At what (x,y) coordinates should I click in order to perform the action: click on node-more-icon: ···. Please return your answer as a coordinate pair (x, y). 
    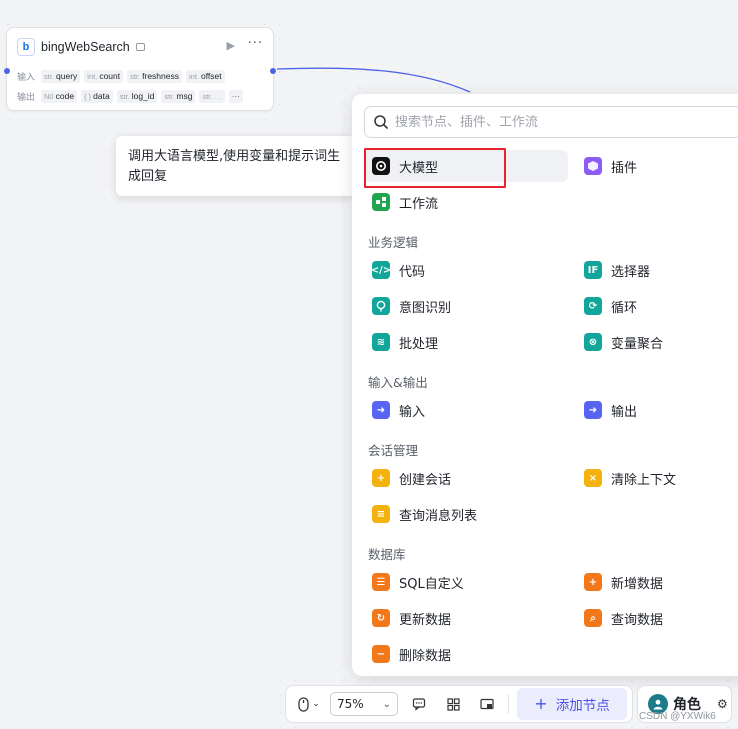
    Looking at the image, I should click on (255, 43).